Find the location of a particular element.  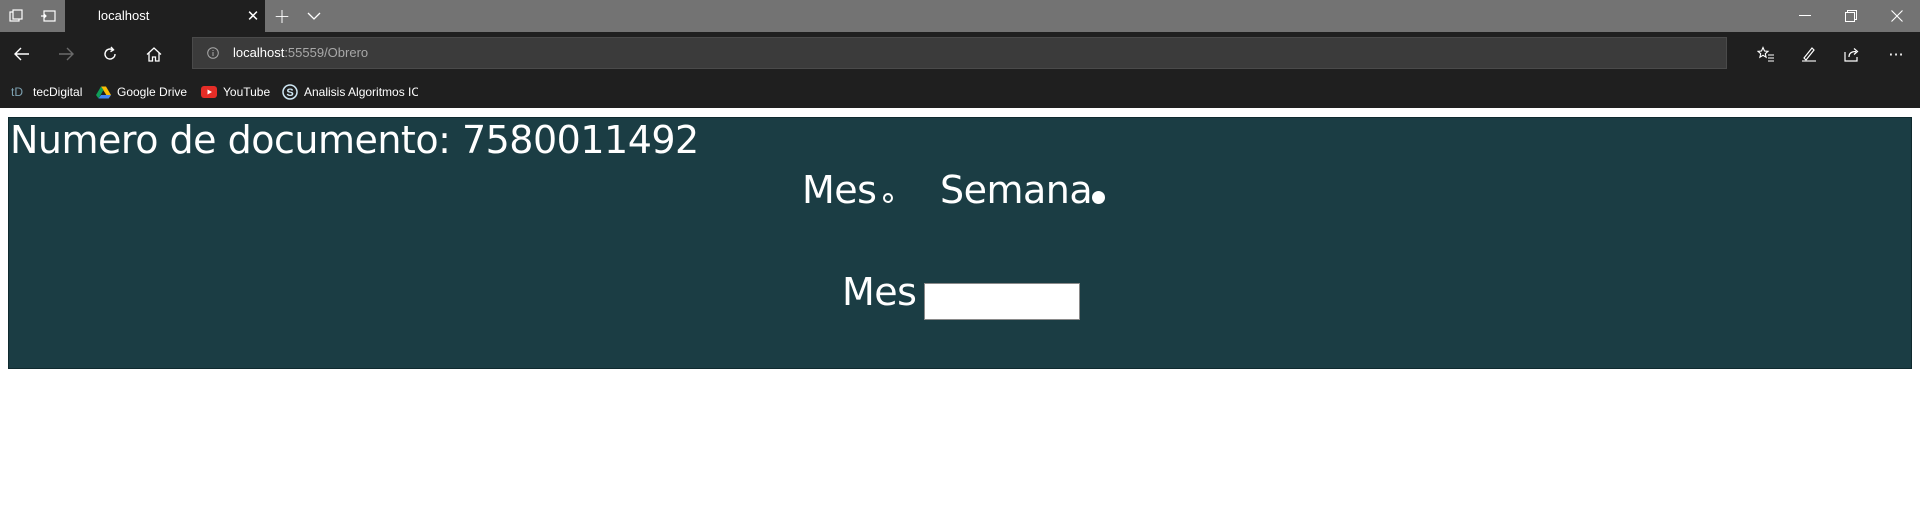

more-options-icon: ··· is located at coordinates (1896, 54).